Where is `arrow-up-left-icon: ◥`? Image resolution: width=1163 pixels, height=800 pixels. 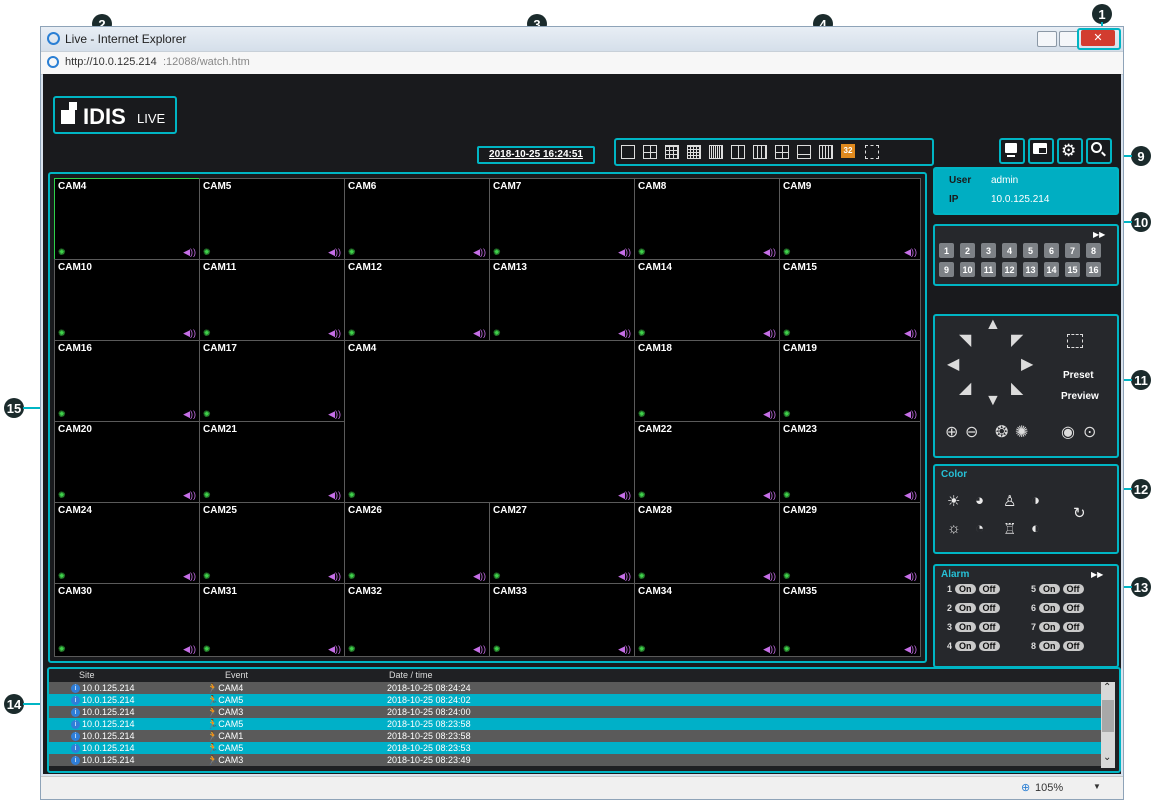
arrow-up-left-icon: ◥ is located at coordinates (965, 340).